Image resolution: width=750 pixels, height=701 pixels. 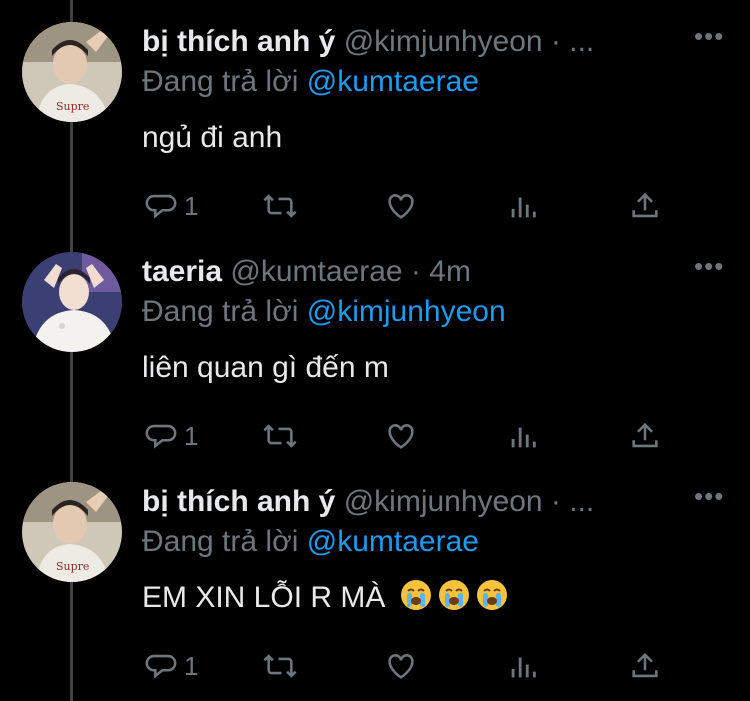 I want to click on handle: @kumtaerae · 4m, so click(x=350, y=271).